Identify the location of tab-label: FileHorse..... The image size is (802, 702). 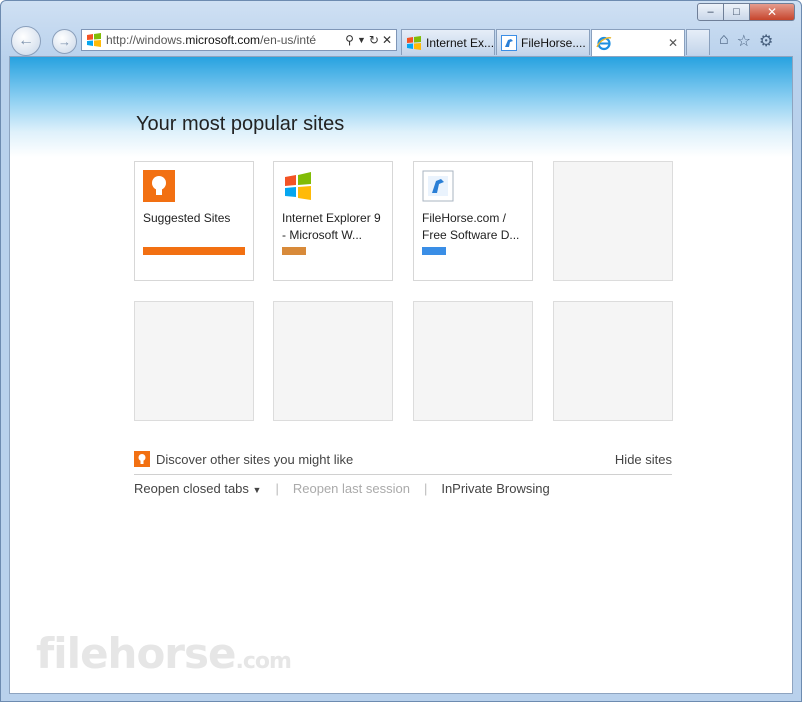
(553, 42).